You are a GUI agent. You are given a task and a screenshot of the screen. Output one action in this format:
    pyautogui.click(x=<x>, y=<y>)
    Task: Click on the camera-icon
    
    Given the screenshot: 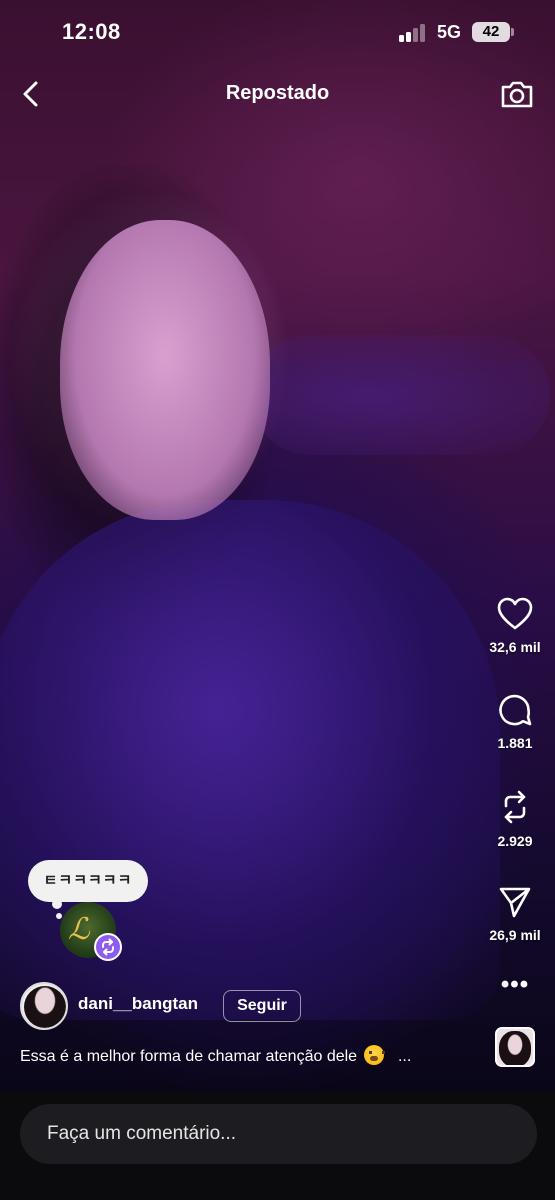 What is the action you would take?
    pyautogui.click(x=517, y=94)
    